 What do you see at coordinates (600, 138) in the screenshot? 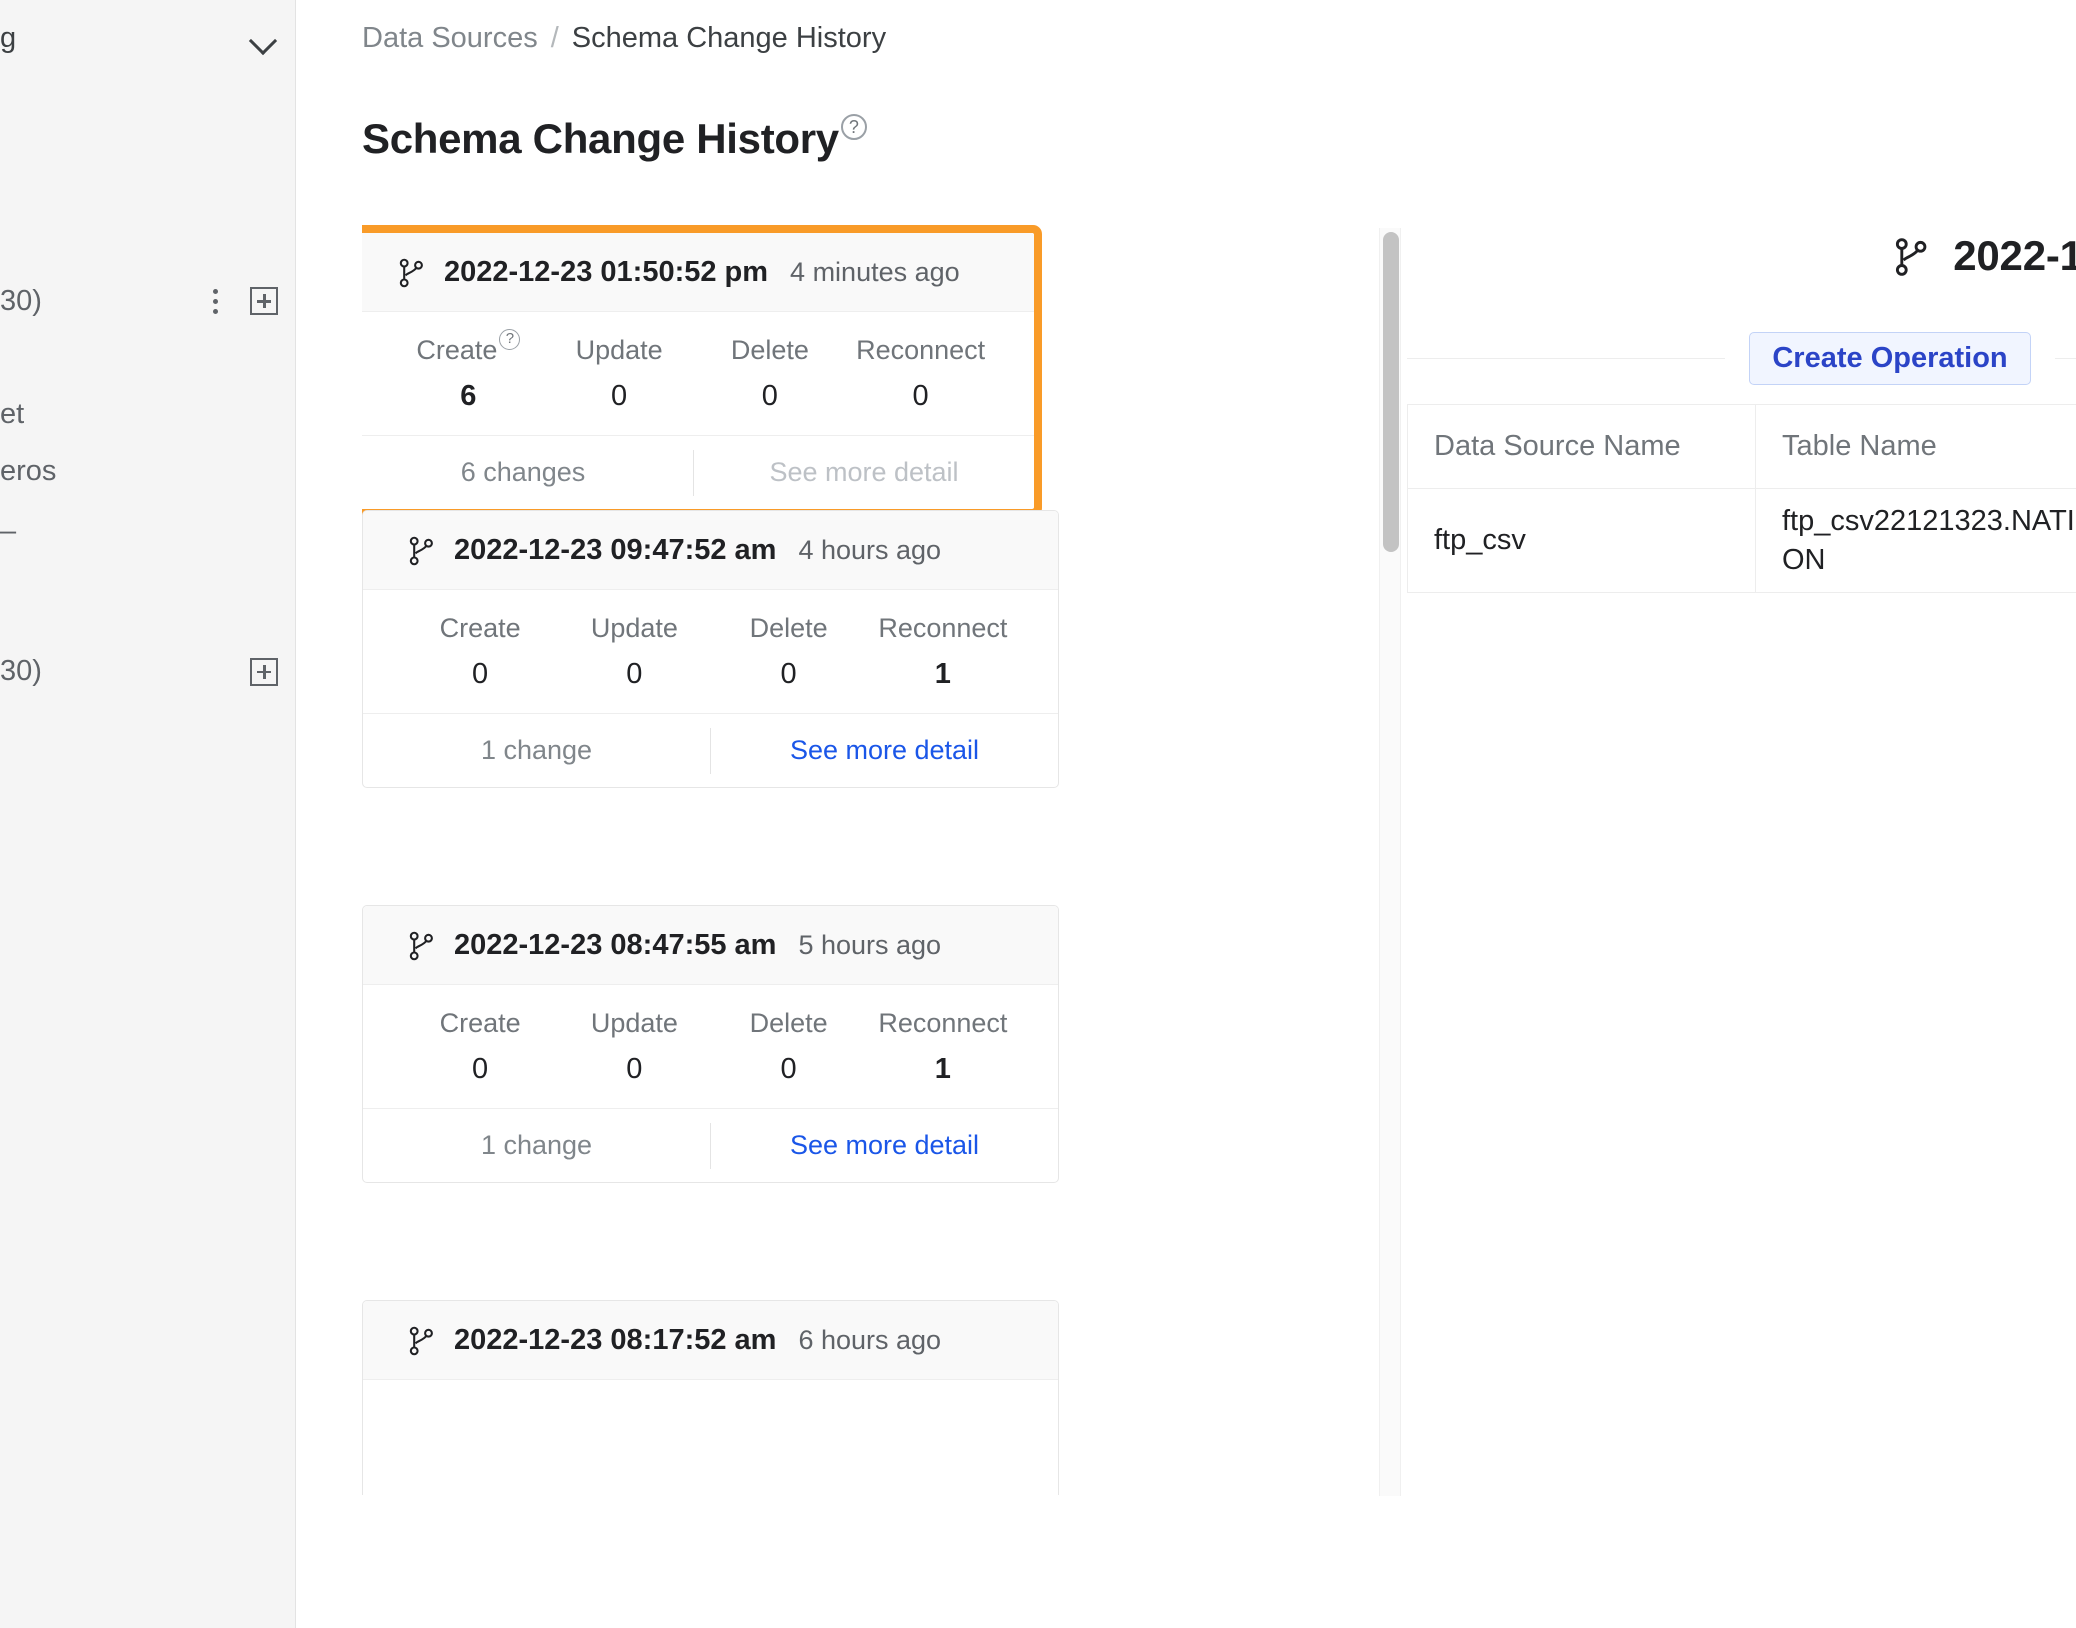
I see `page-title-text: Schema Change History` at bounding box center [600, 138].